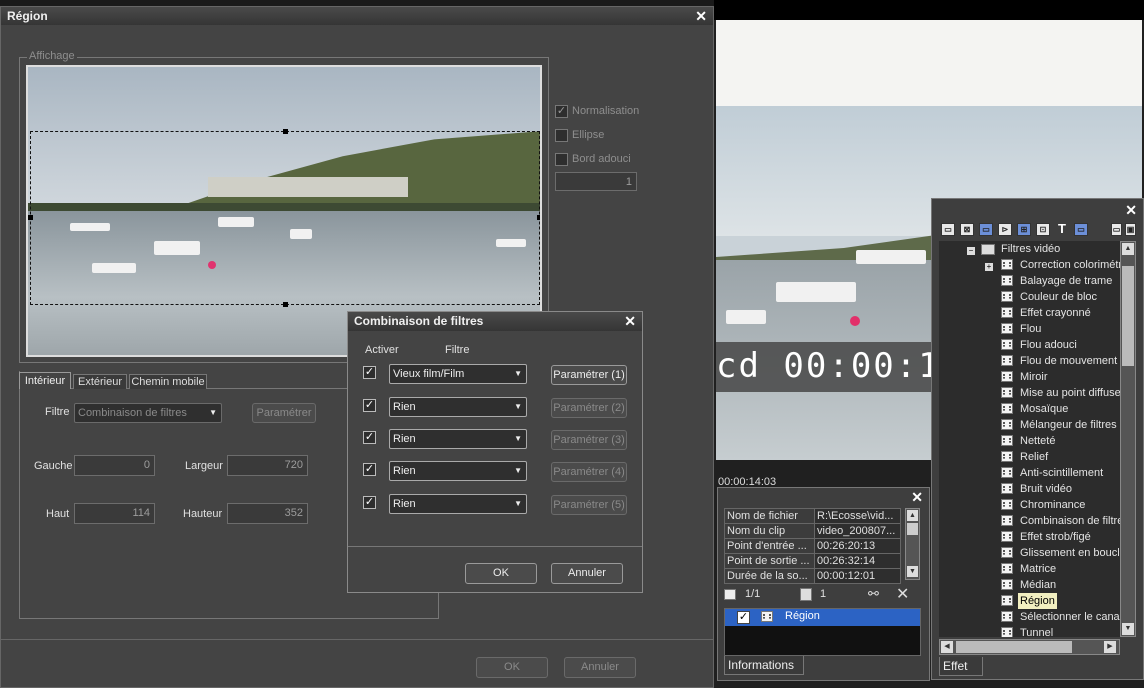  What do you see at coordinates (753, 594) in the screenshot?
I see `page-counter: 1/1` at bounding box center [753, 594].